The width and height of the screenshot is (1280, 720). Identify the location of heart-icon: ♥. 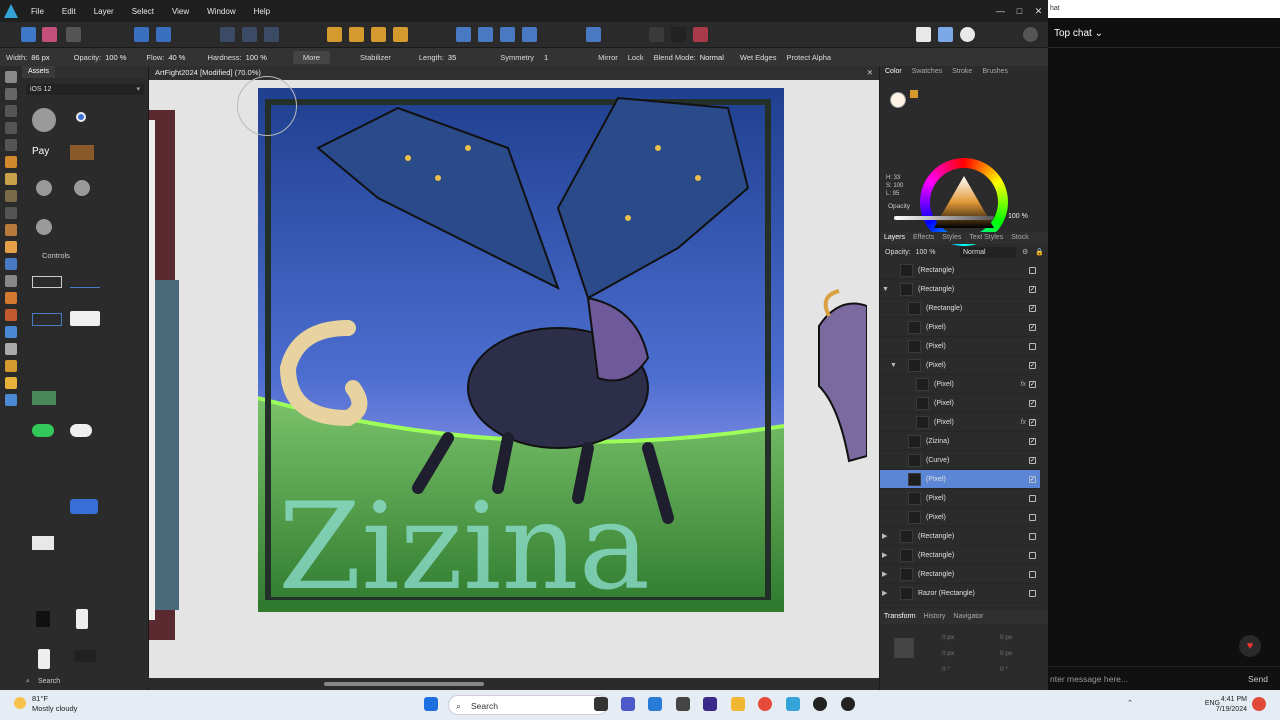
(1250, 646).